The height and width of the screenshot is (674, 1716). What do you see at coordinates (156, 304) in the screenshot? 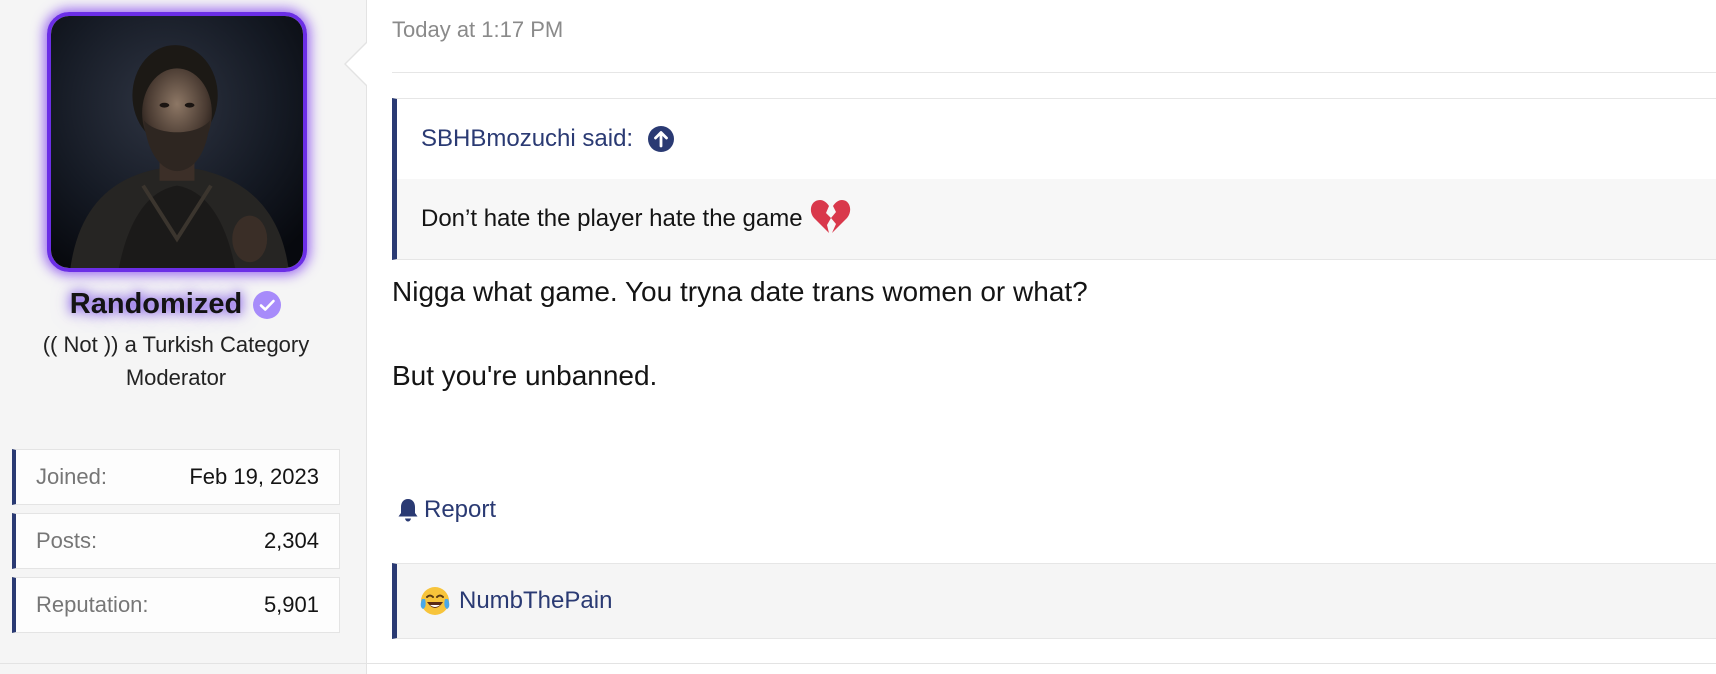
I see `username: Randomized` at bounding box center [156, 304].